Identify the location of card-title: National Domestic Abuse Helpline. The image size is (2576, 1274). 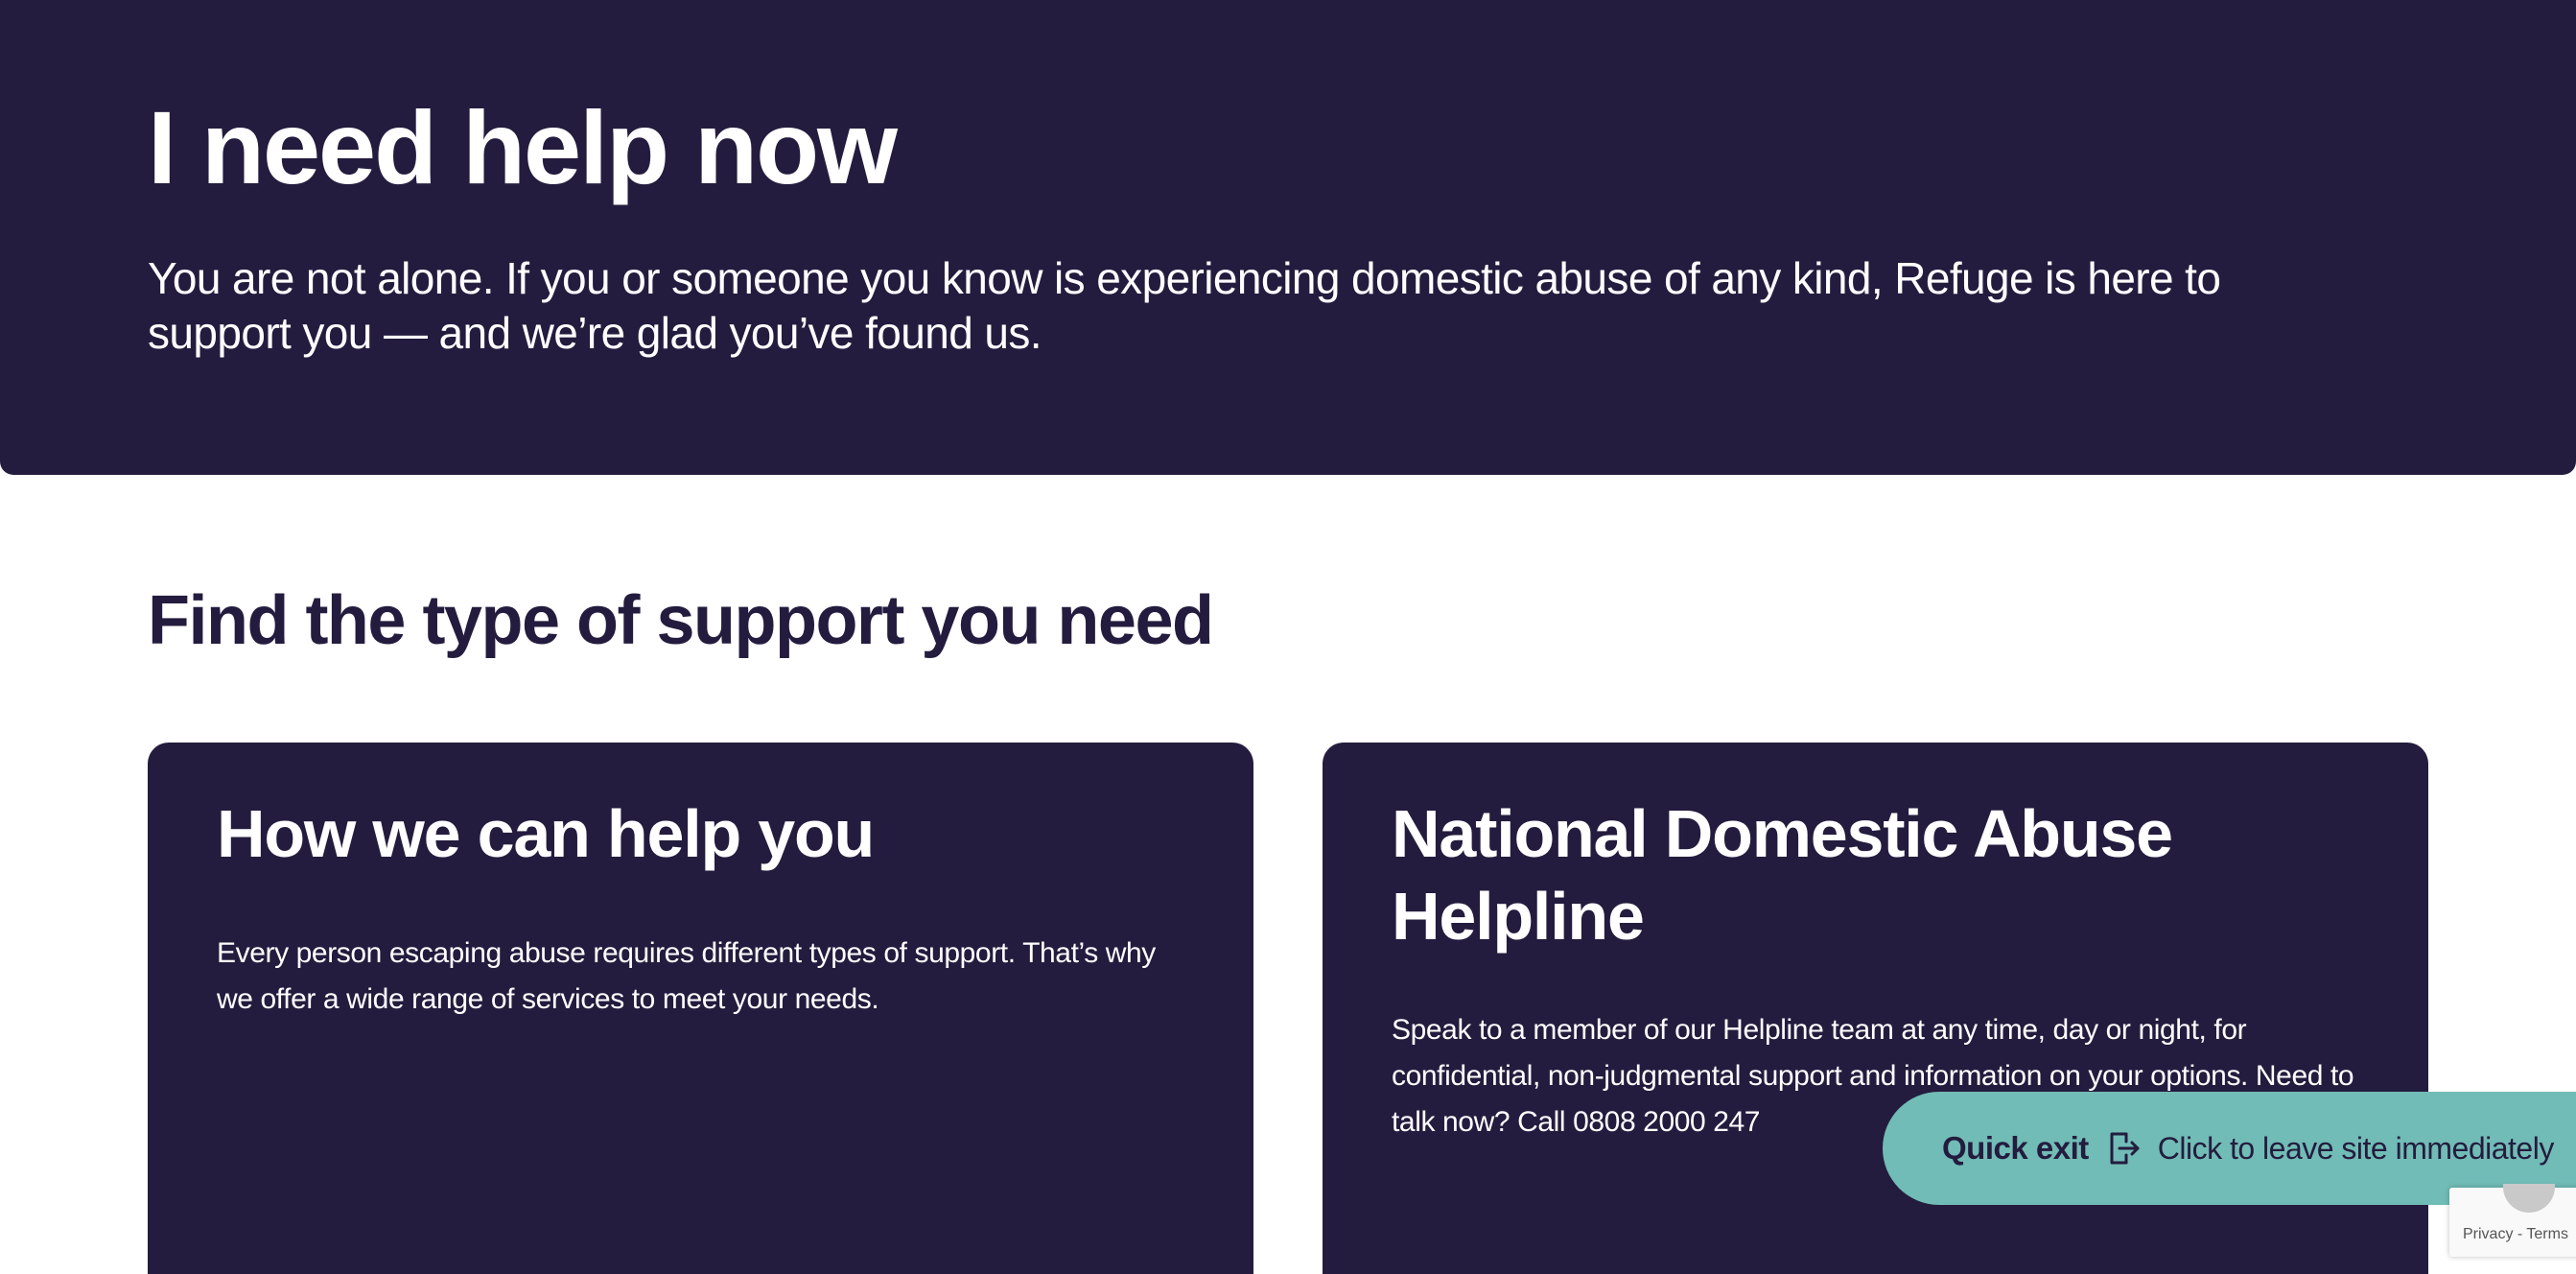
(1782, 875).